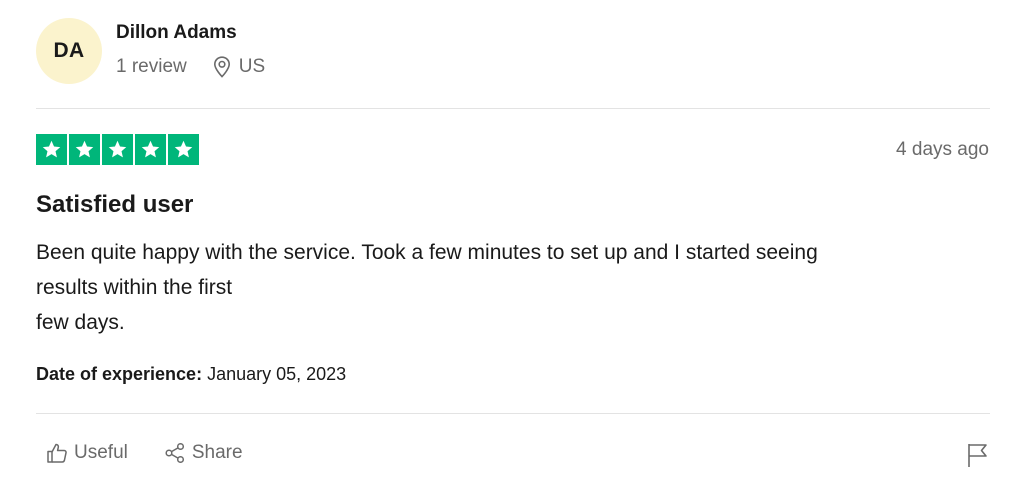 The height and width of the screenshot is (494, 1024). I want to click on review-actions: Useful Share, so click(162, 453).